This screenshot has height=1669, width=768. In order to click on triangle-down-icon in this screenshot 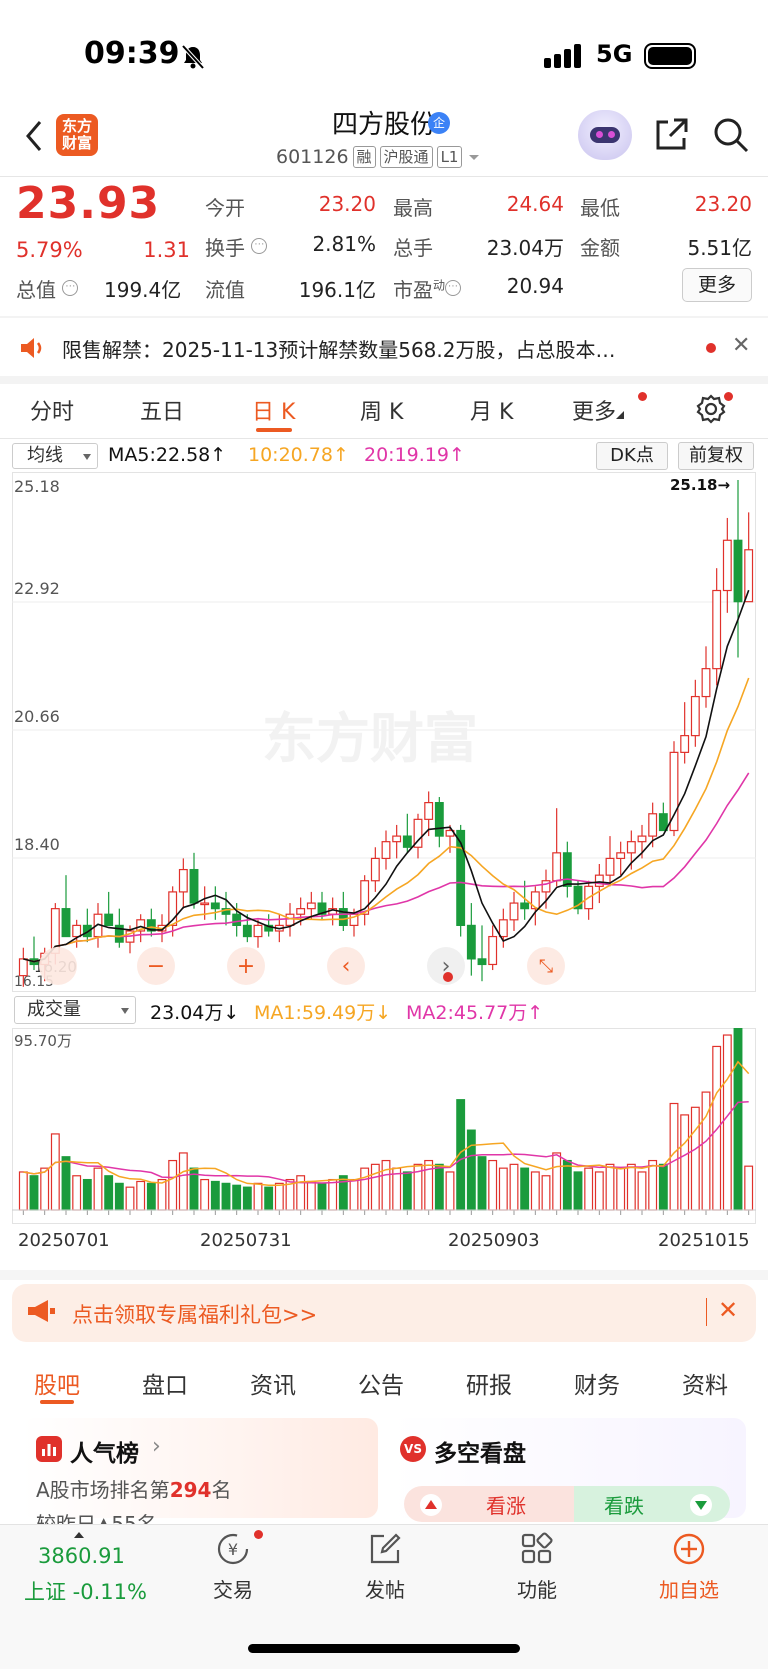, I will do `click(701, 1505)`.